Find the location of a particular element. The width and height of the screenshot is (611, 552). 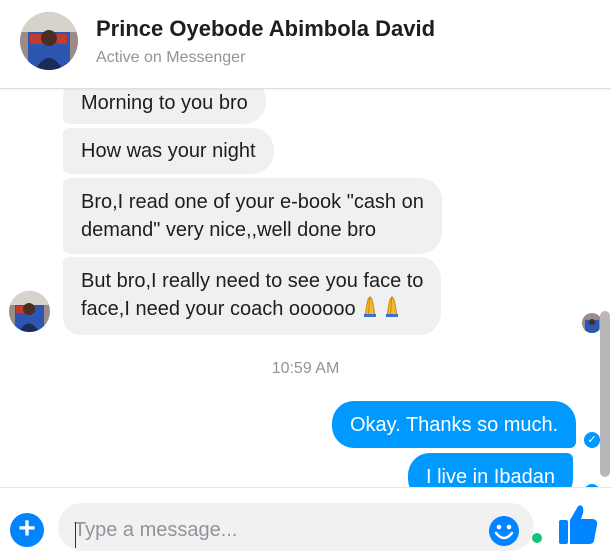

praying-hands-emoji is located at coordinates (381, 310).